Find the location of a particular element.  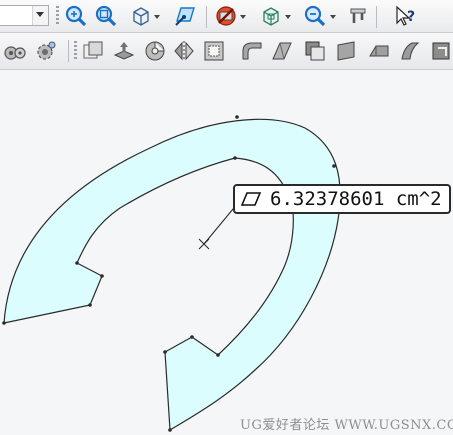

view-toolbar: ? is located at coordinates (226, 16).